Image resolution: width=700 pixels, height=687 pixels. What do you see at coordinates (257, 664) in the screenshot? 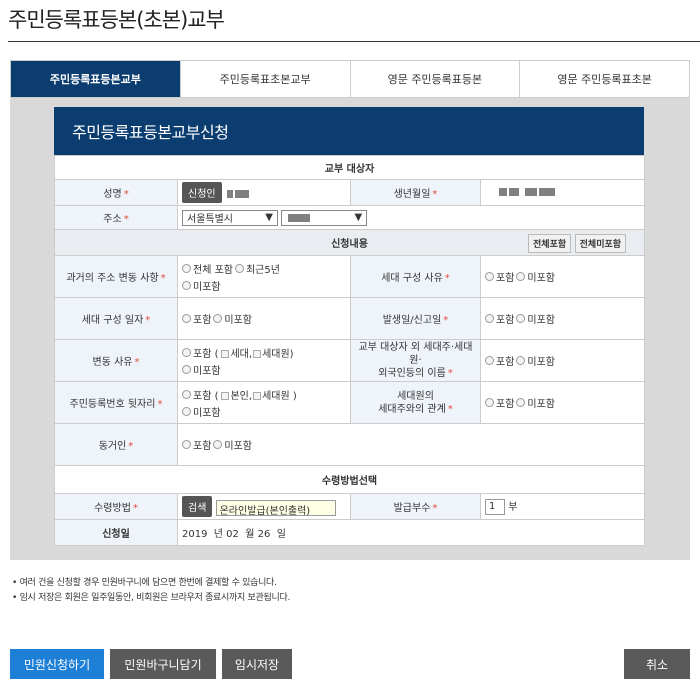
I see `temp-save-button: 임시저장` at bounding box center [257, 664].